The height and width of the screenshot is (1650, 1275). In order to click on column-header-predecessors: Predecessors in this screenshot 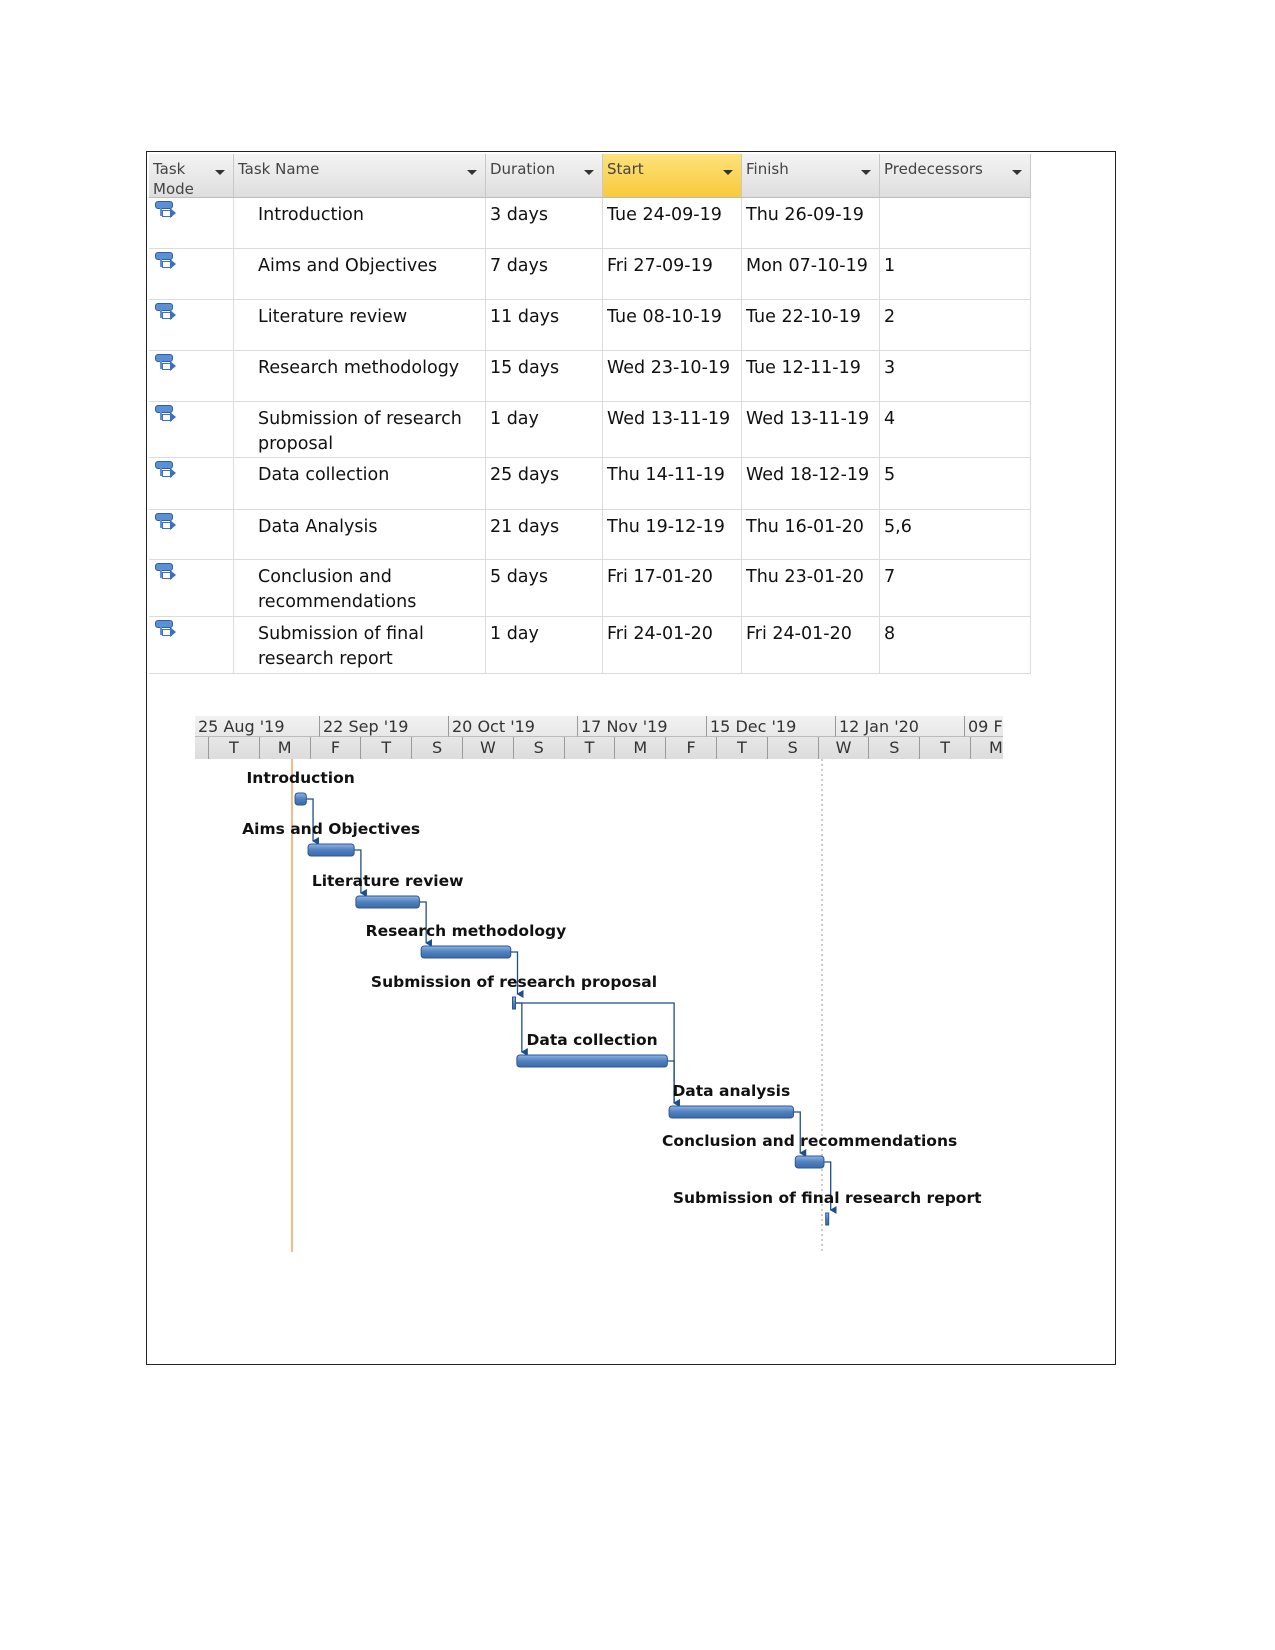, I will do `click(955, 175)`.